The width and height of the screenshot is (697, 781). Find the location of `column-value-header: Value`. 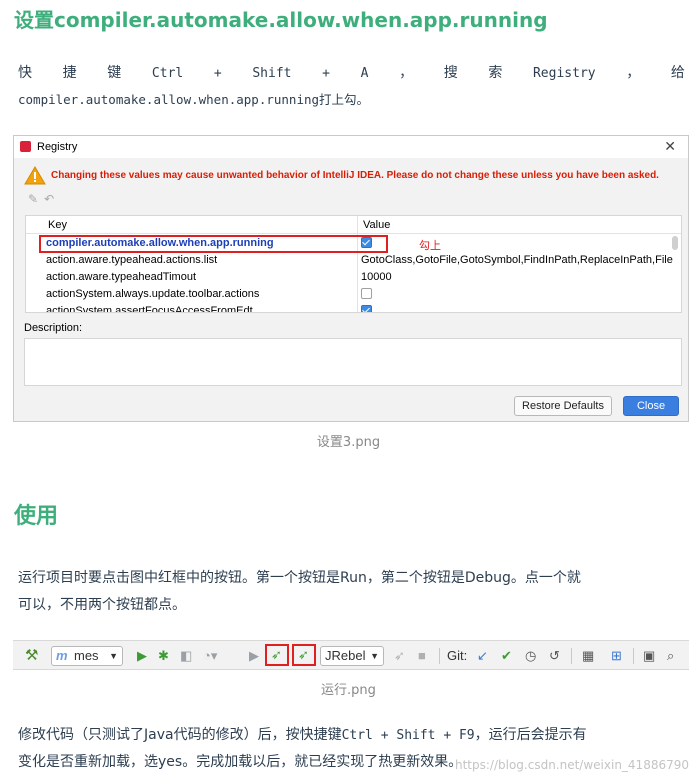

column-value-header: Value is located at coordinates (376, 225).